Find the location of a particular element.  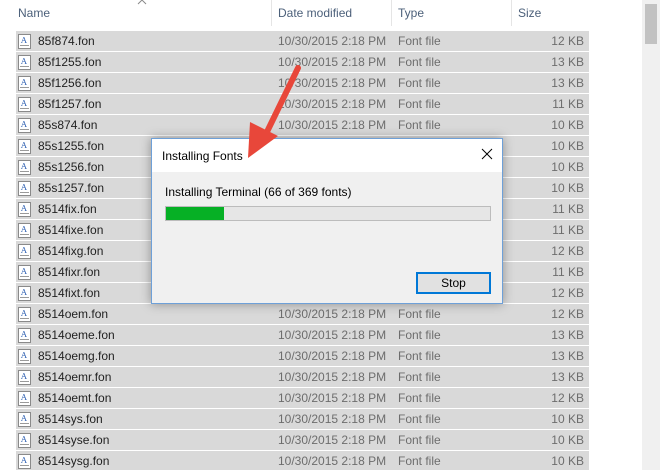

file-name: 85s1257.fon is located at coordinates (71, 188).